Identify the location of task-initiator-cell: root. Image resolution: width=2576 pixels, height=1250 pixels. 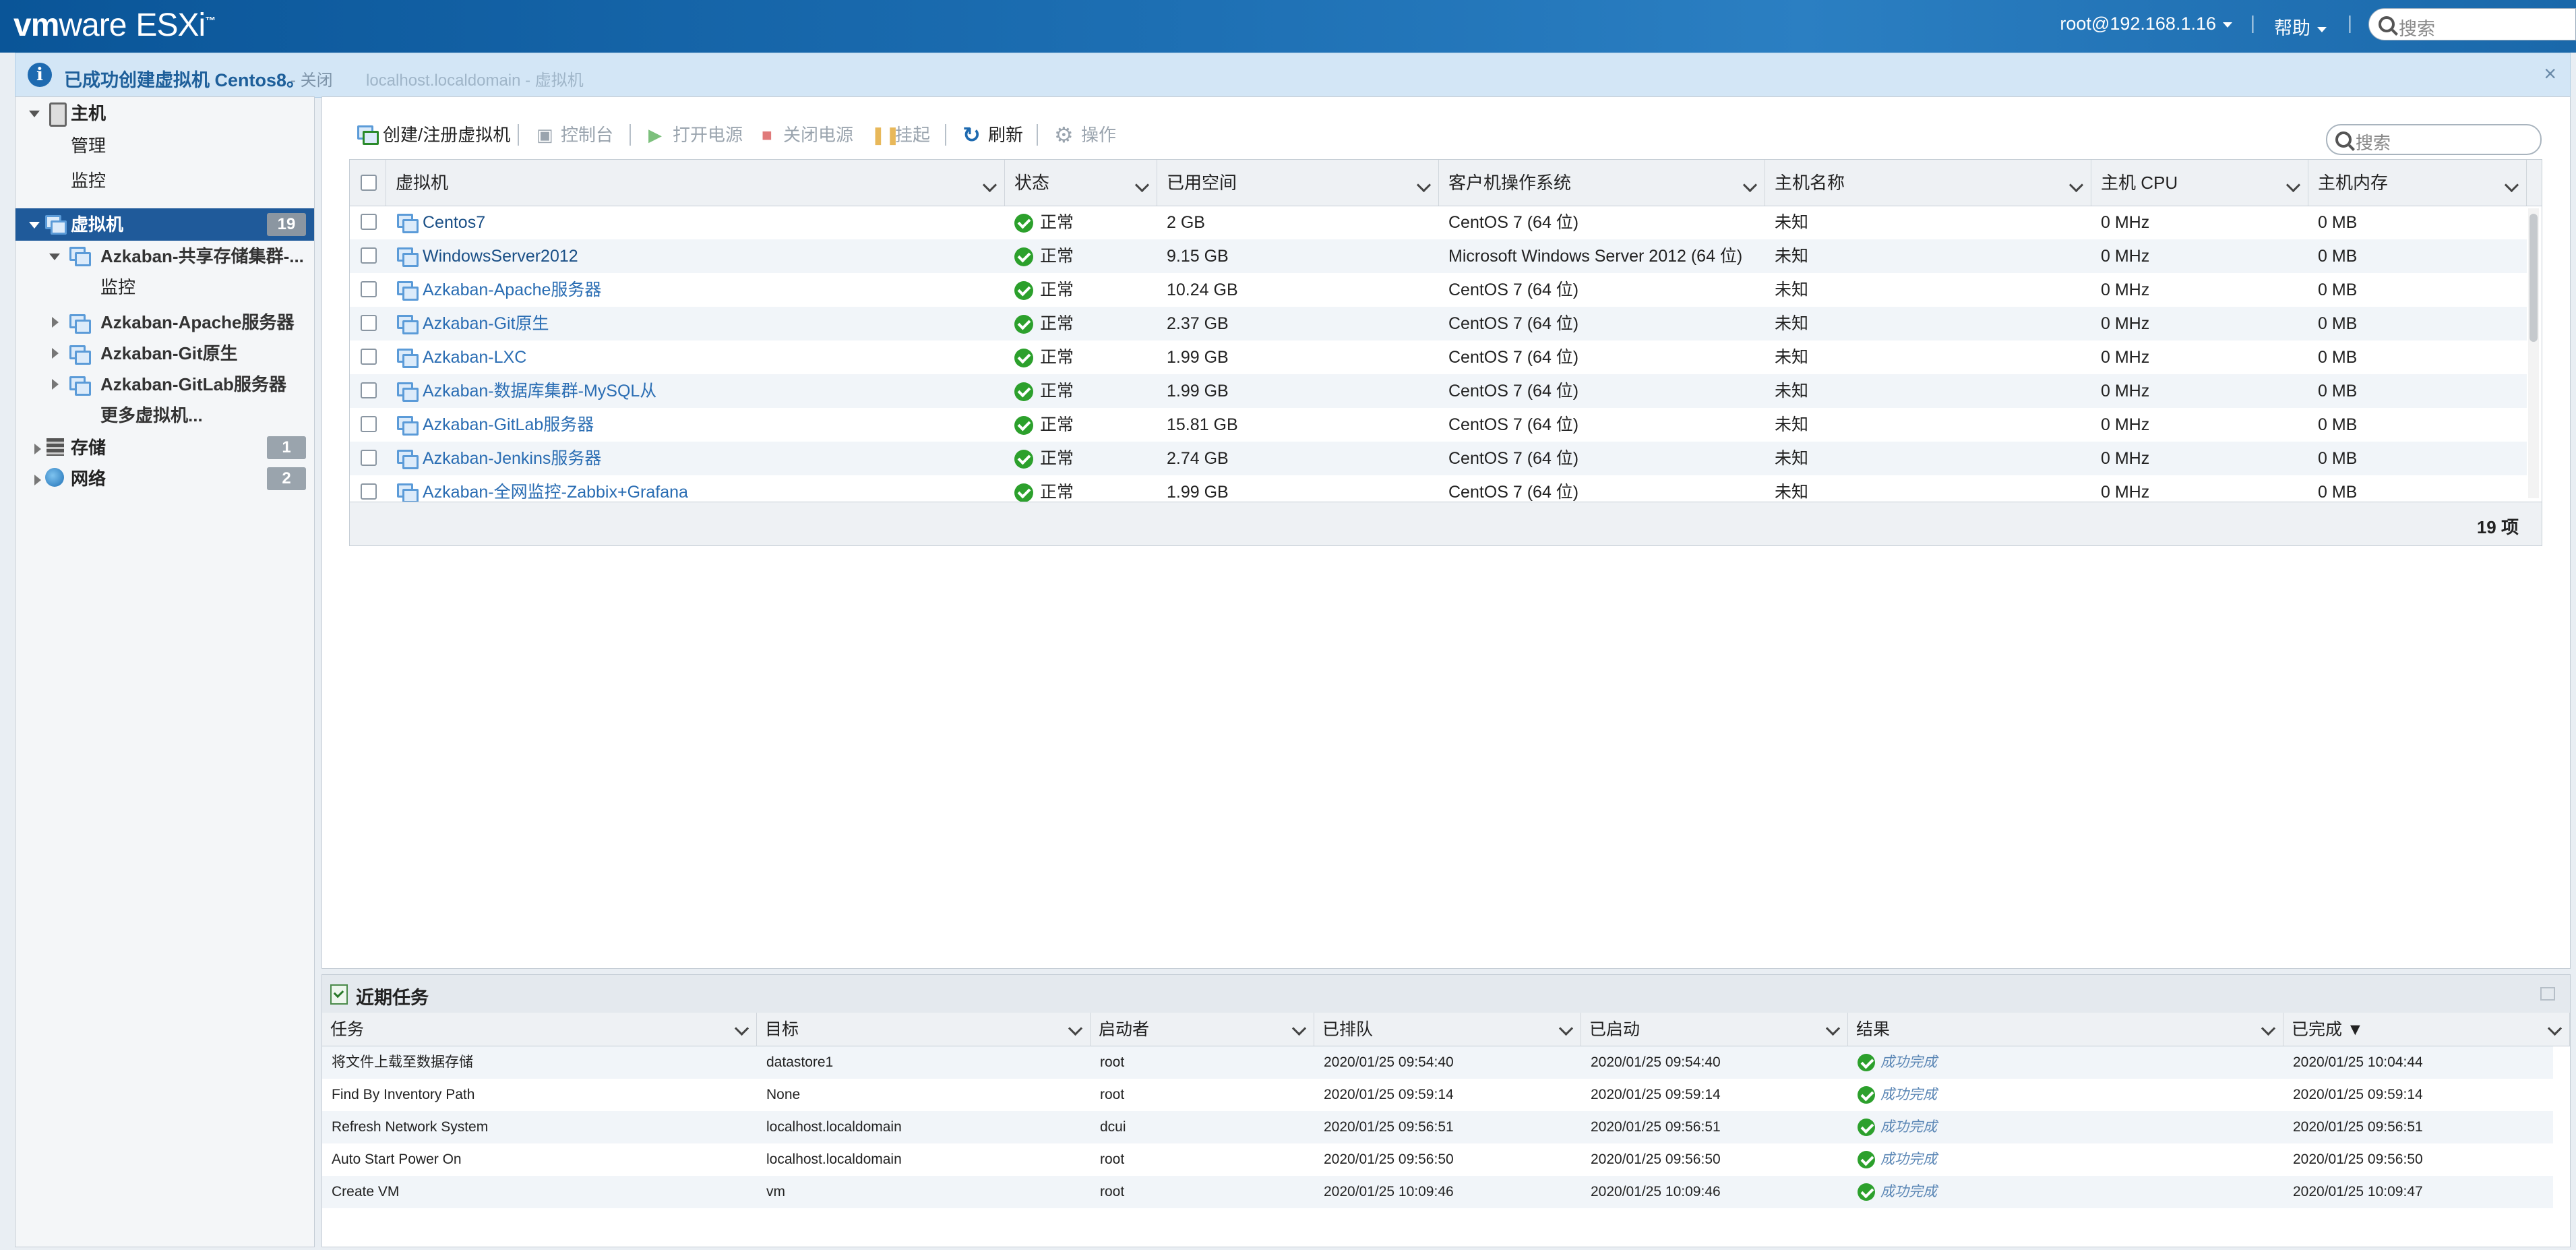
(1112, 1159).